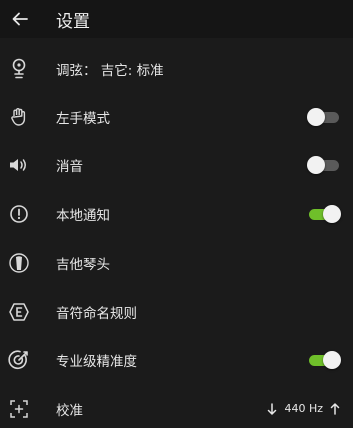 This screenshot has width=353, height=428. What do you see at coordinates (69, 166) in the screenshot?
I see `setting-label: 消音` at bounding box center [69, 166].